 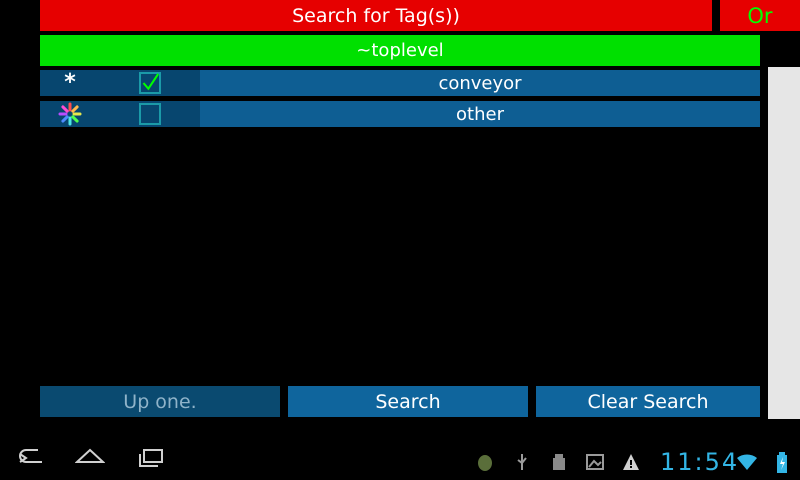 What do you see at coordinates (400, 50) in the screenshot?
I see `current-path-bar: ~toplevel` at bounding box center [400, 50].